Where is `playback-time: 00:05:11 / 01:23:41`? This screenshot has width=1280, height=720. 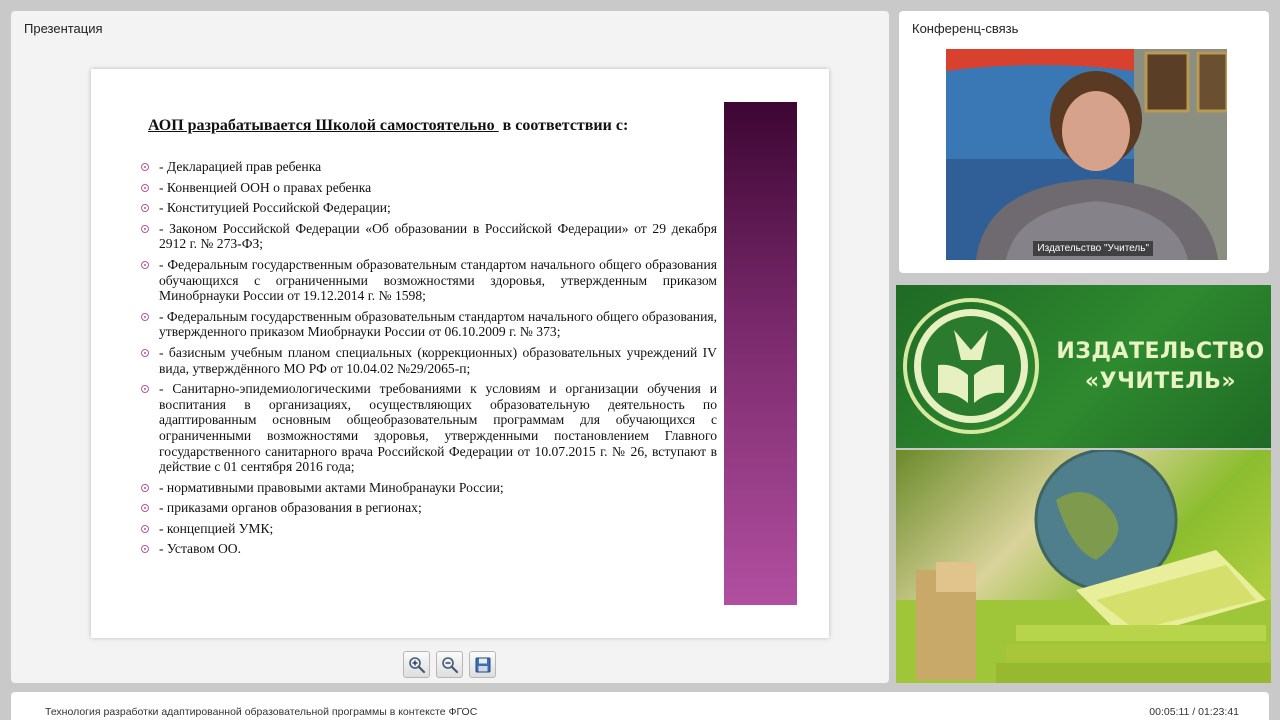 playback-time: 00:05:11 / 01:23:41 is located at coordinates (1194, 712).